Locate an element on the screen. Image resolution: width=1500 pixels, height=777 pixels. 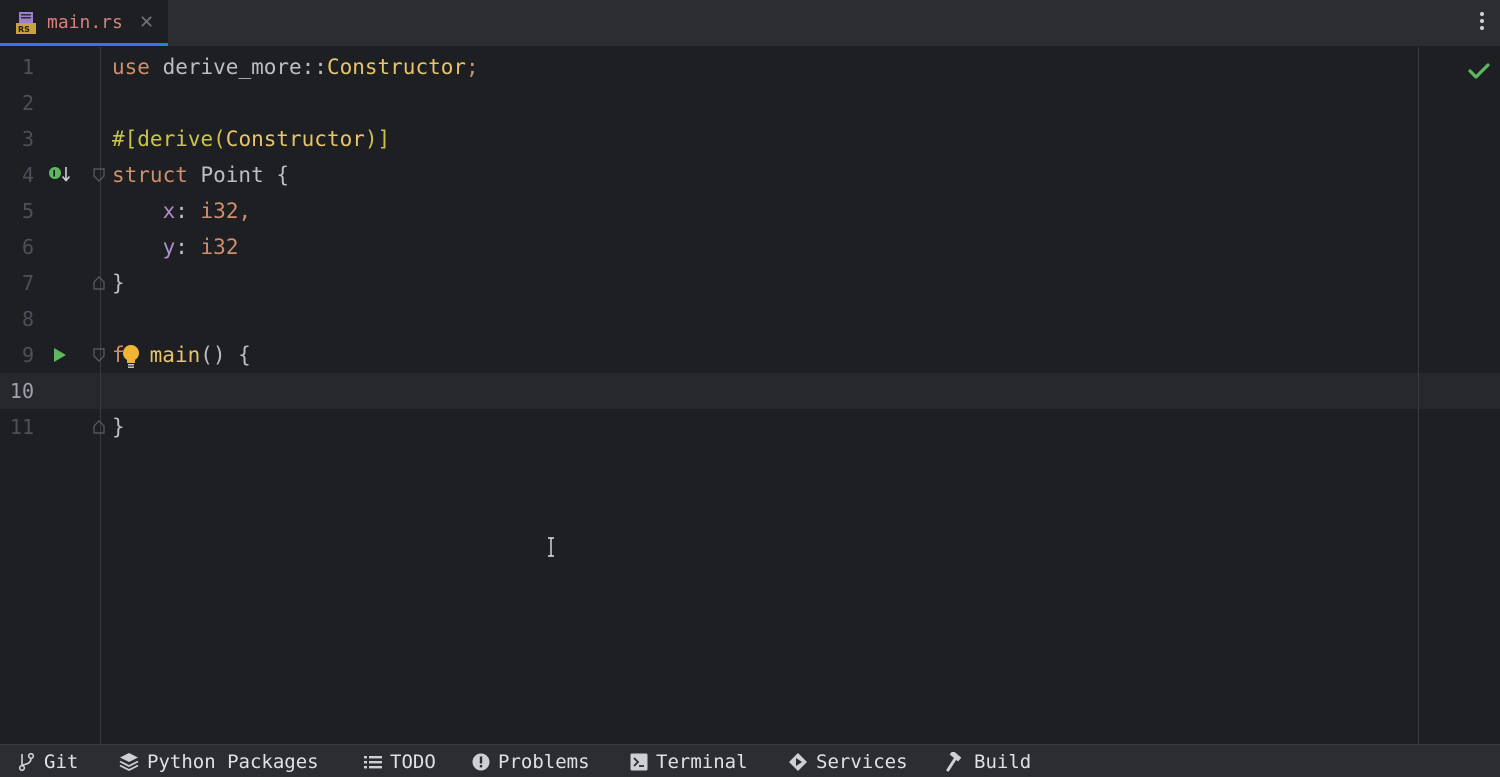
code-text: x: i32, is located at coordinates (182, 211).